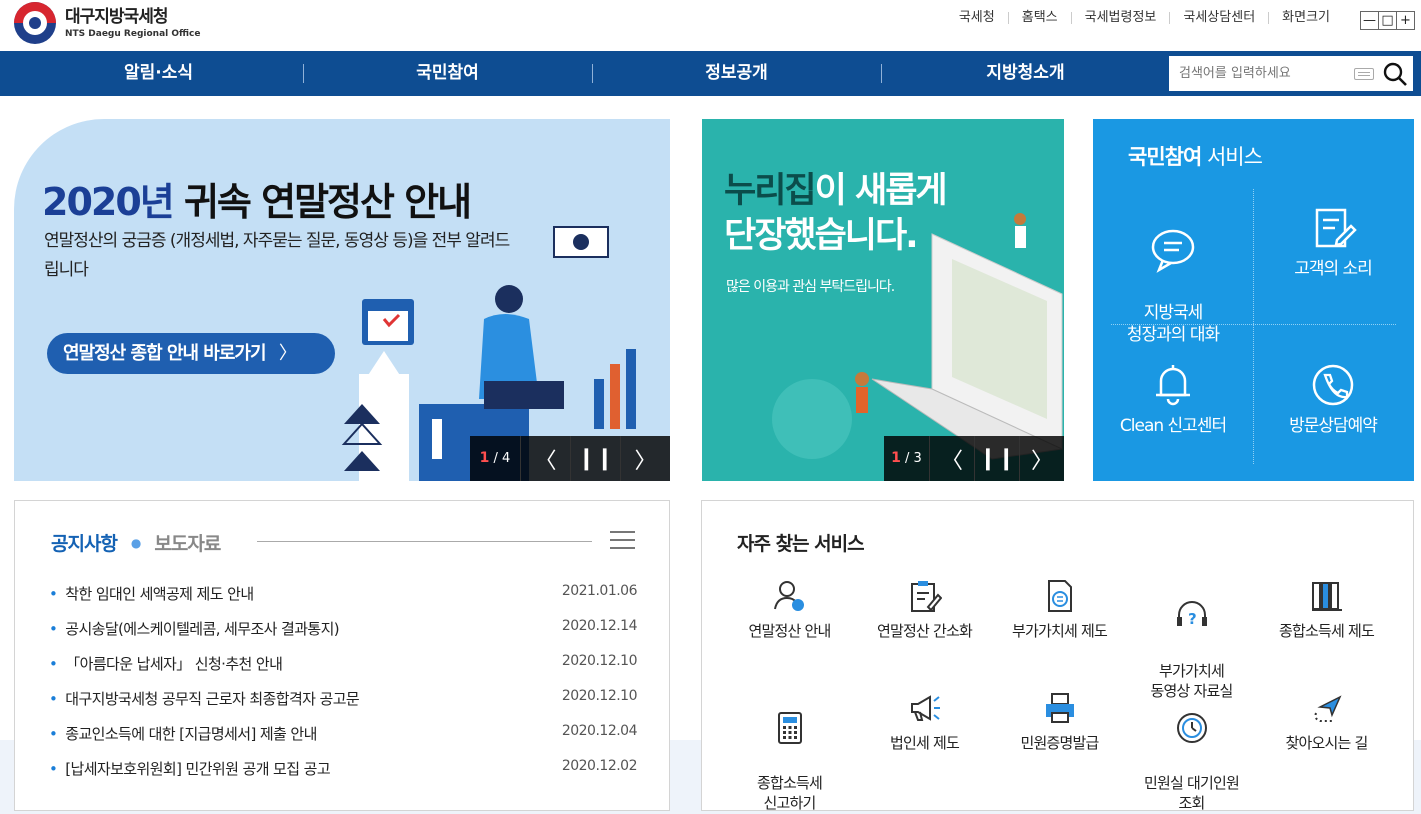 Image resolution: width=1421 pixels, height=814 pixels. I want to click on list-item: [납세자보호위원회] 민간위원 공개 모집 공고 2020.12.02, so click(343, 775).